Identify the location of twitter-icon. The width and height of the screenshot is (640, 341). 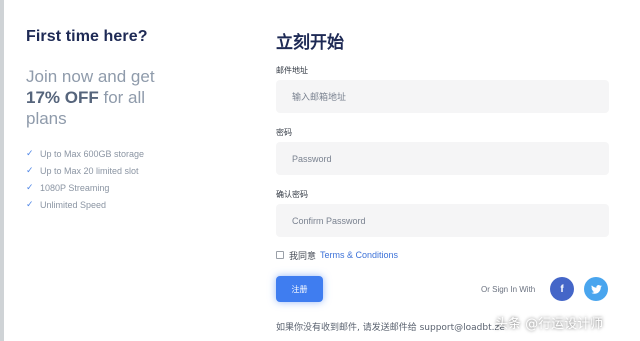
(596, 289).